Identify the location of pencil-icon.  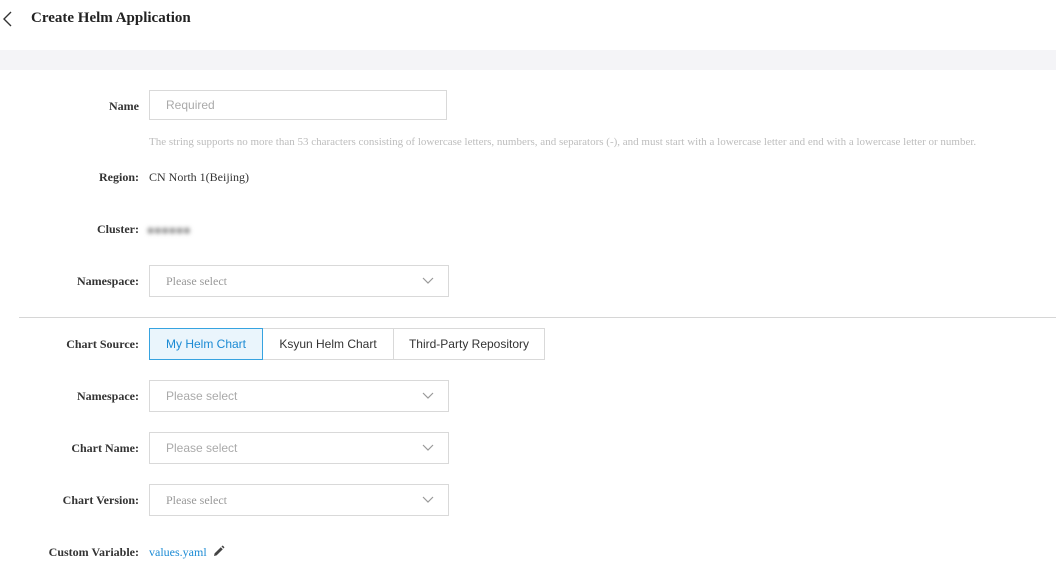
(218, 551).